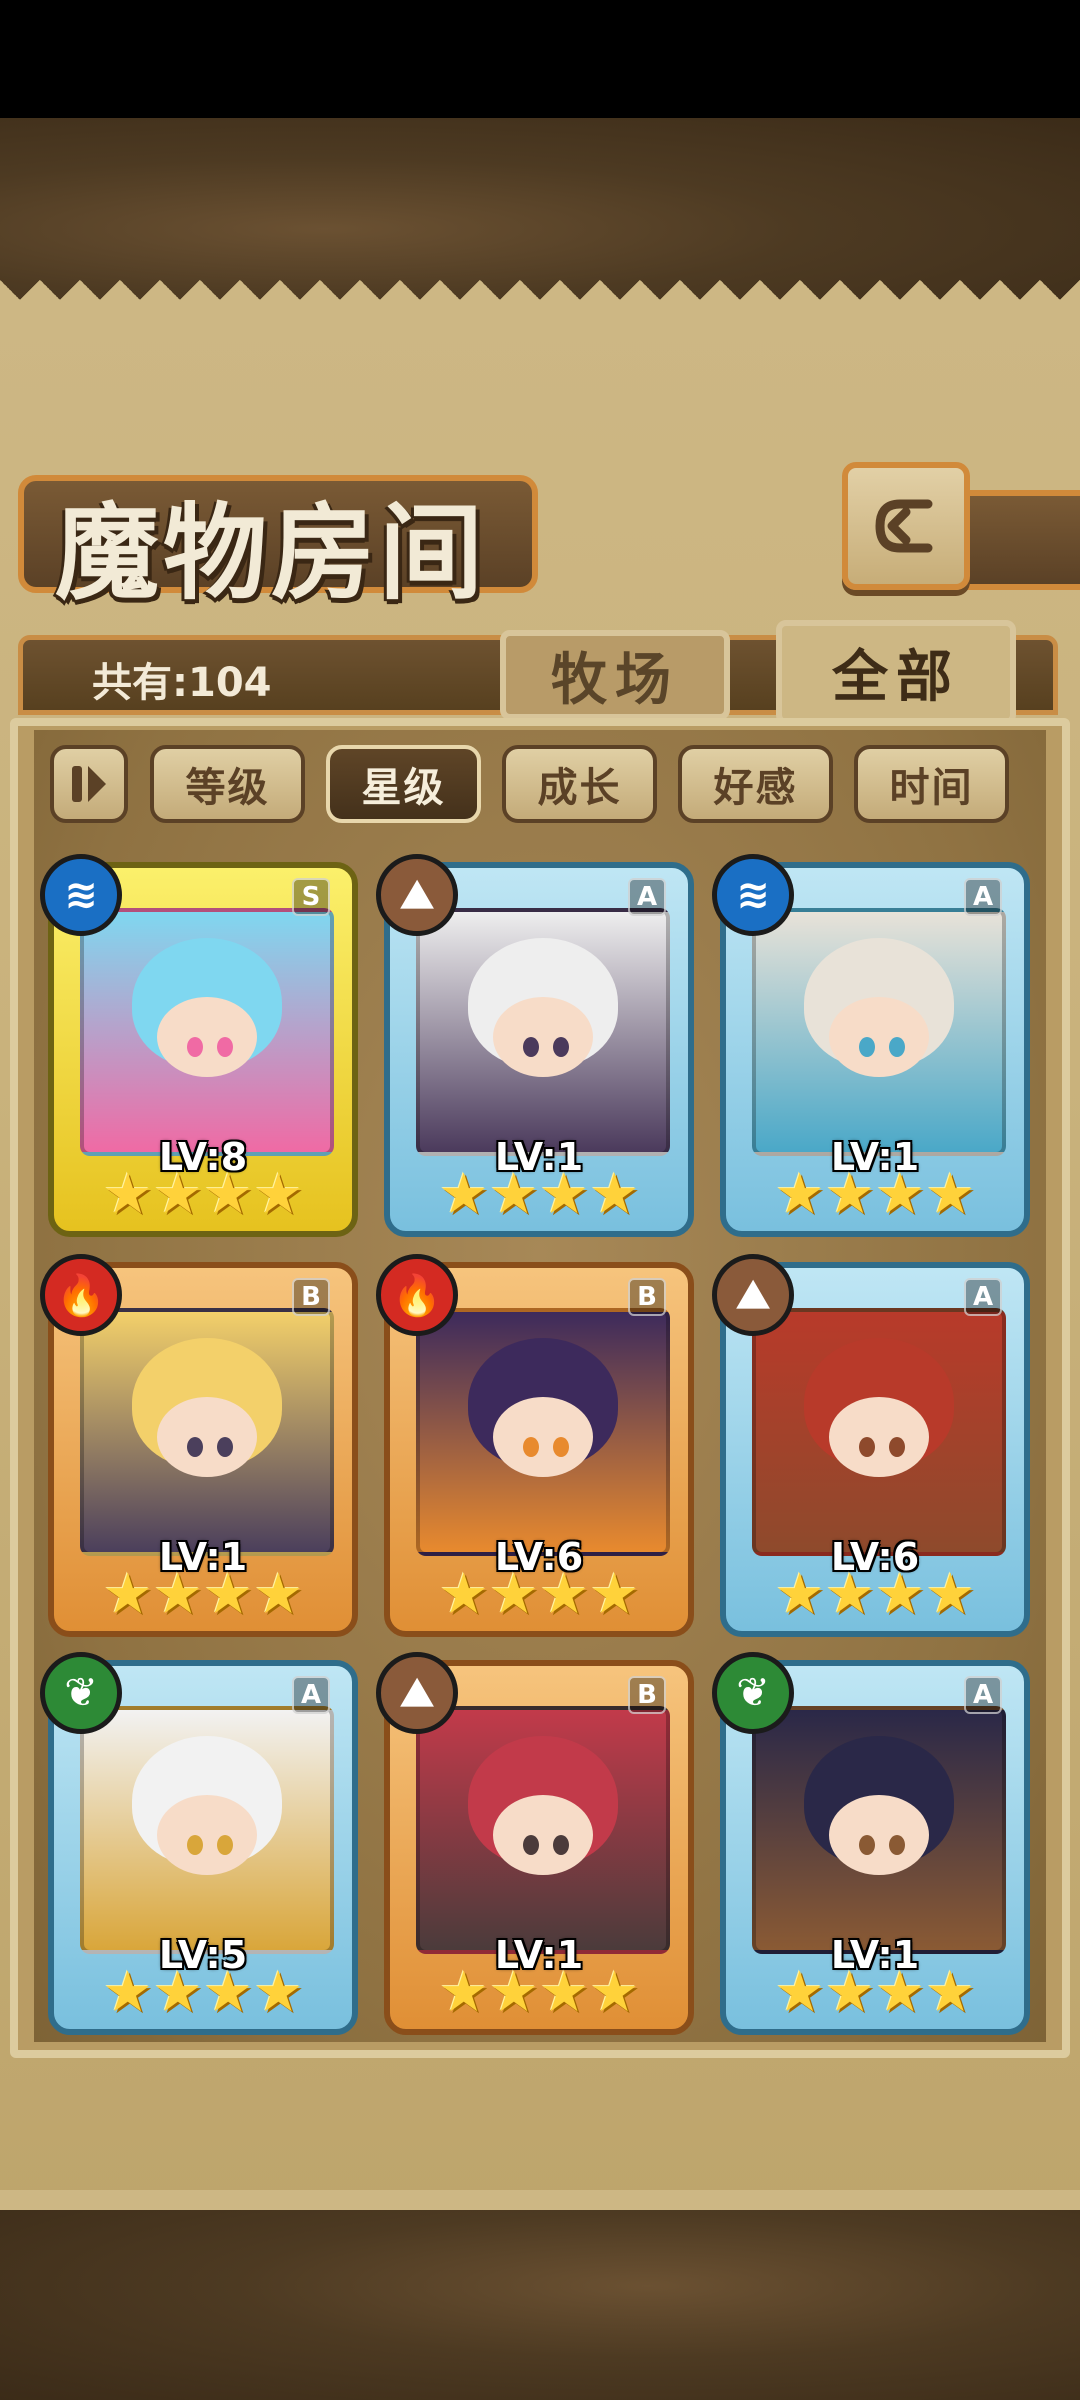 This screenshot has height=2400, width=1080. I want to click on page-title: 魔物房间, so click(271, 552).